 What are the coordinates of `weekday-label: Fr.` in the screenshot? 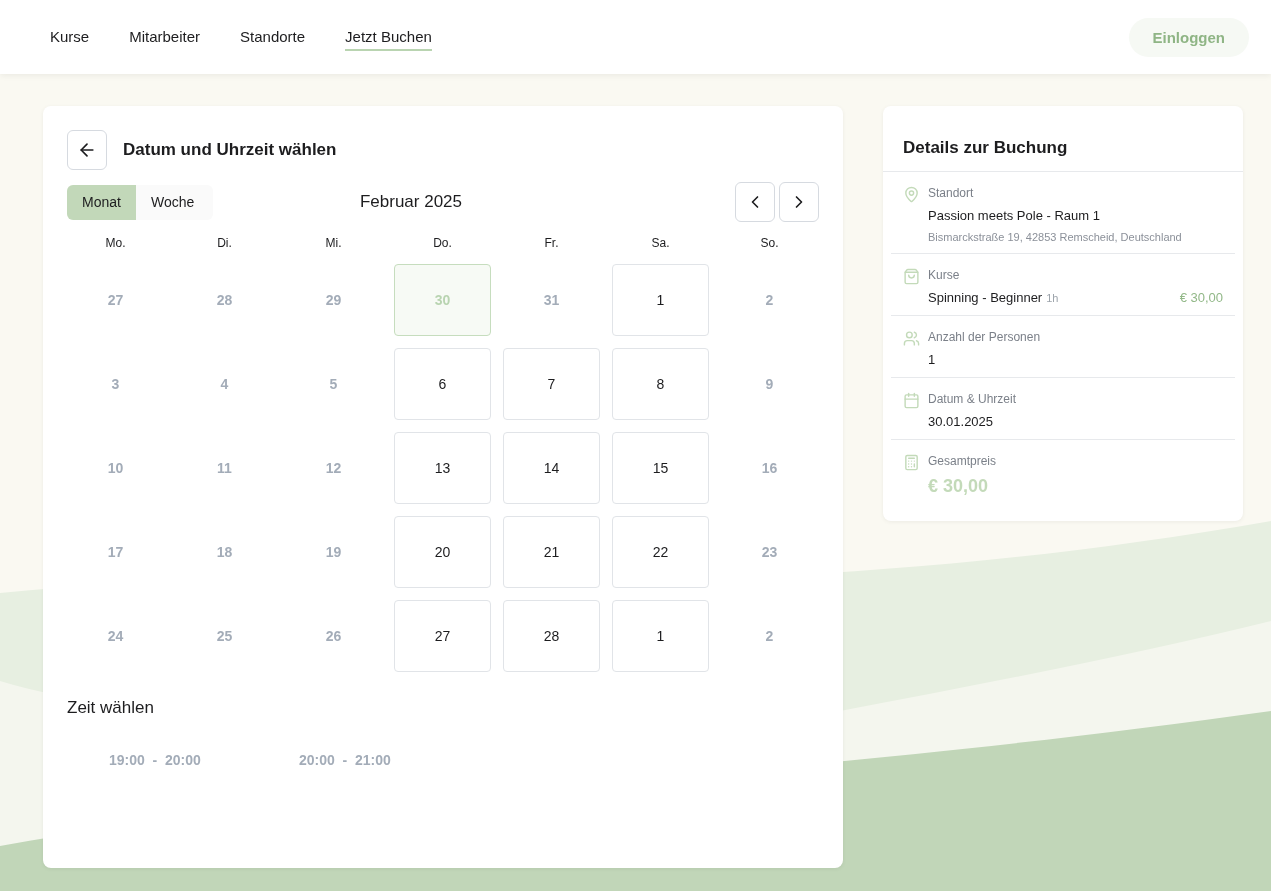 It's located at (551, 243).